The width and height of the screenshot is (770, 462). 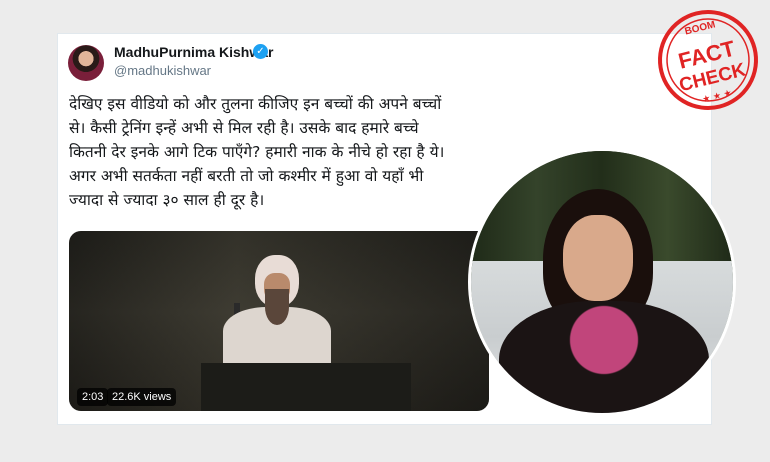 What do you see at coordinates (193, 52) in the screenshot?
I see `display-name: MadhuPurnima Kishwar` at bounding box center [193, 52].